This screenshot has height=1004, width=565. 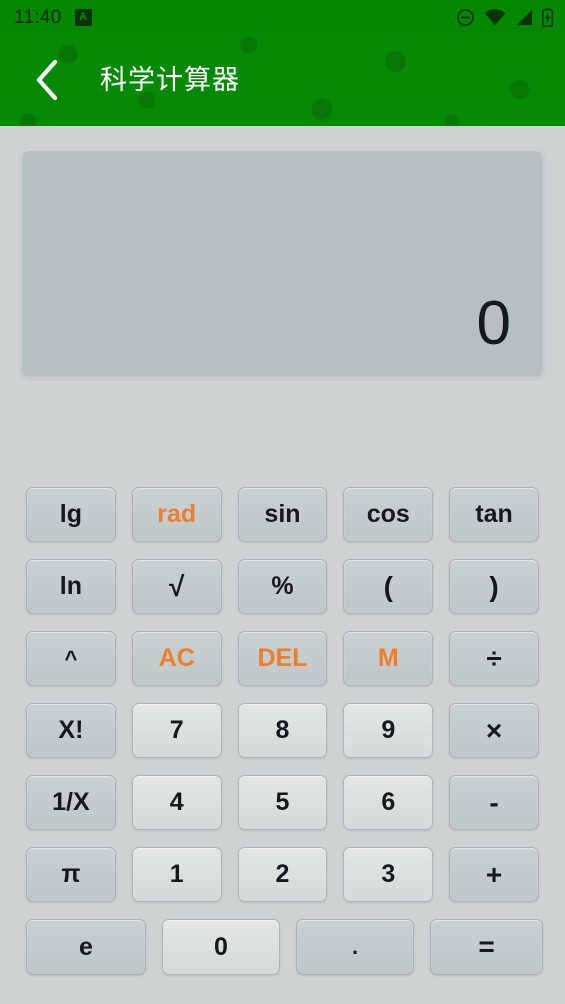 I want to click on key-sin: sin, so click(x=282, y=514).